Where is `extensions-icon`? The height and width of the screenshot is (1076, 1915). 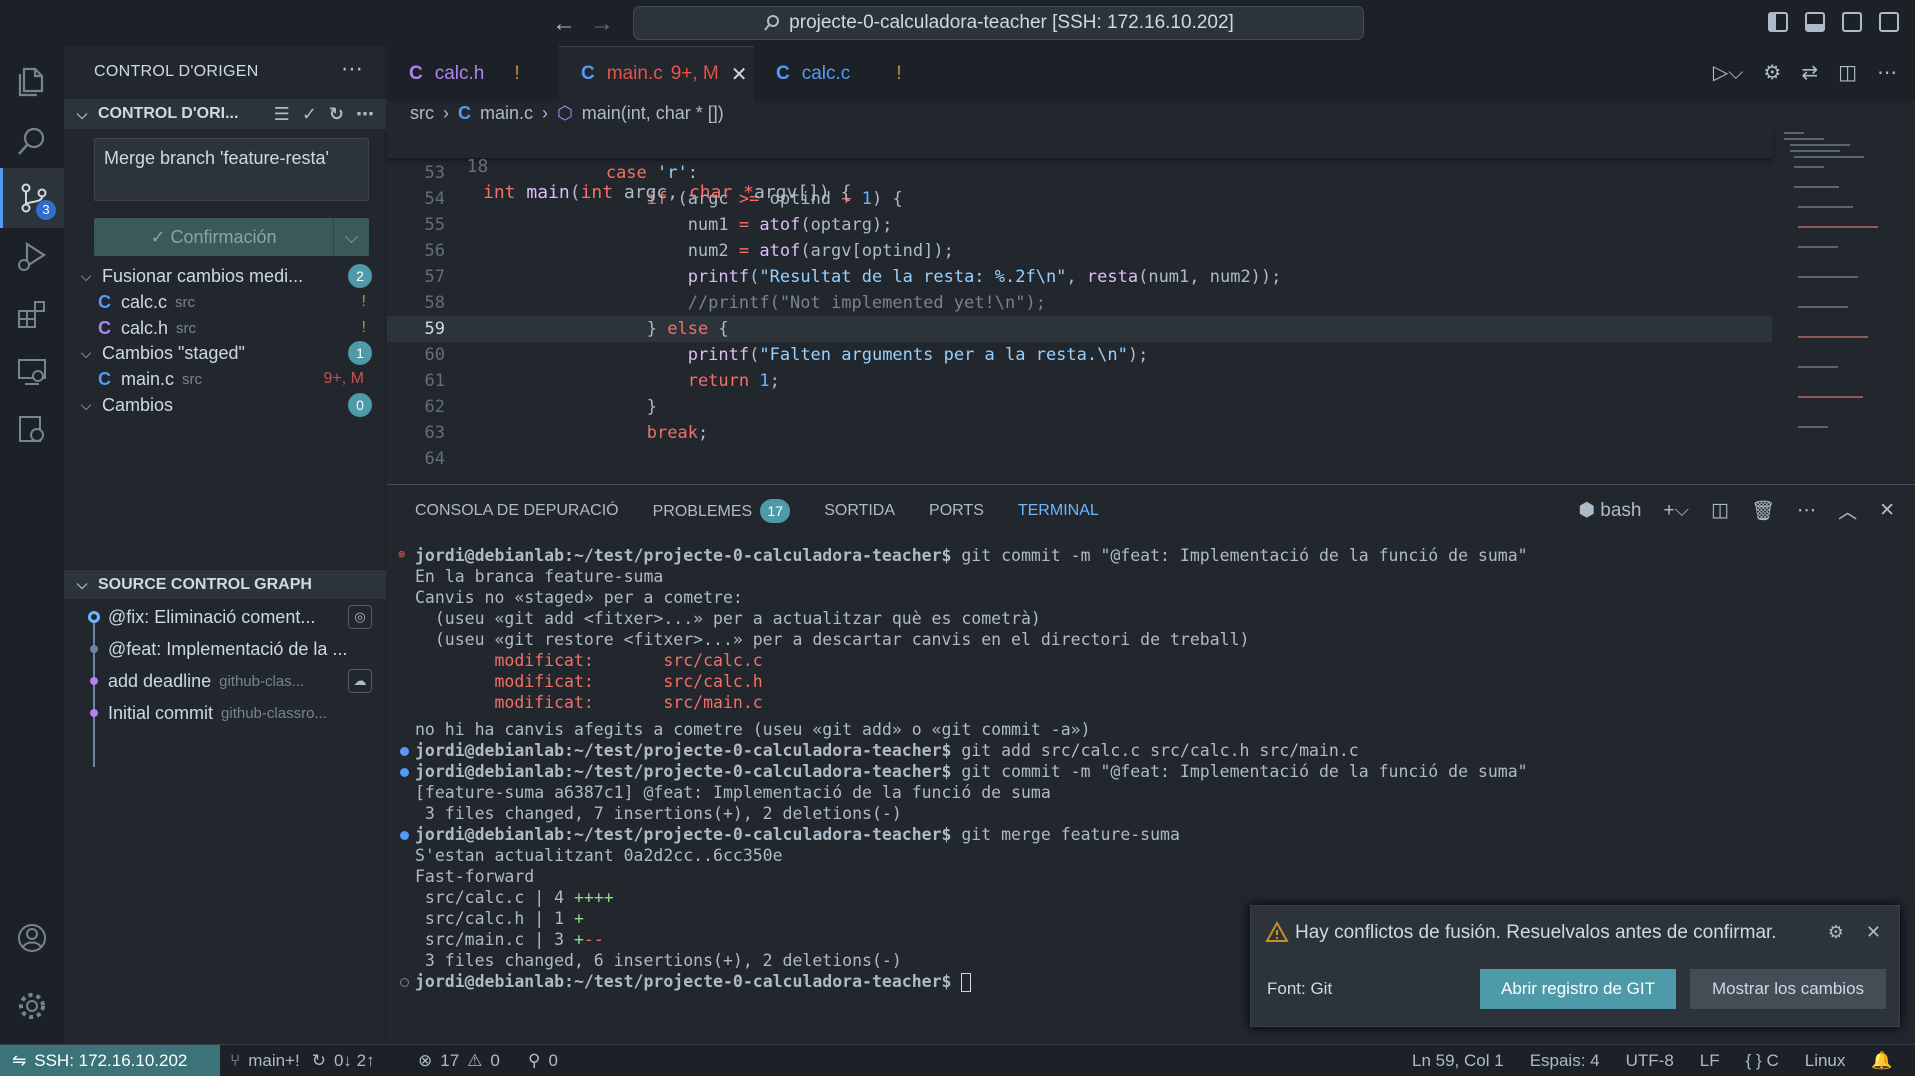
extensions-icon is located at coordinates (32, 314).